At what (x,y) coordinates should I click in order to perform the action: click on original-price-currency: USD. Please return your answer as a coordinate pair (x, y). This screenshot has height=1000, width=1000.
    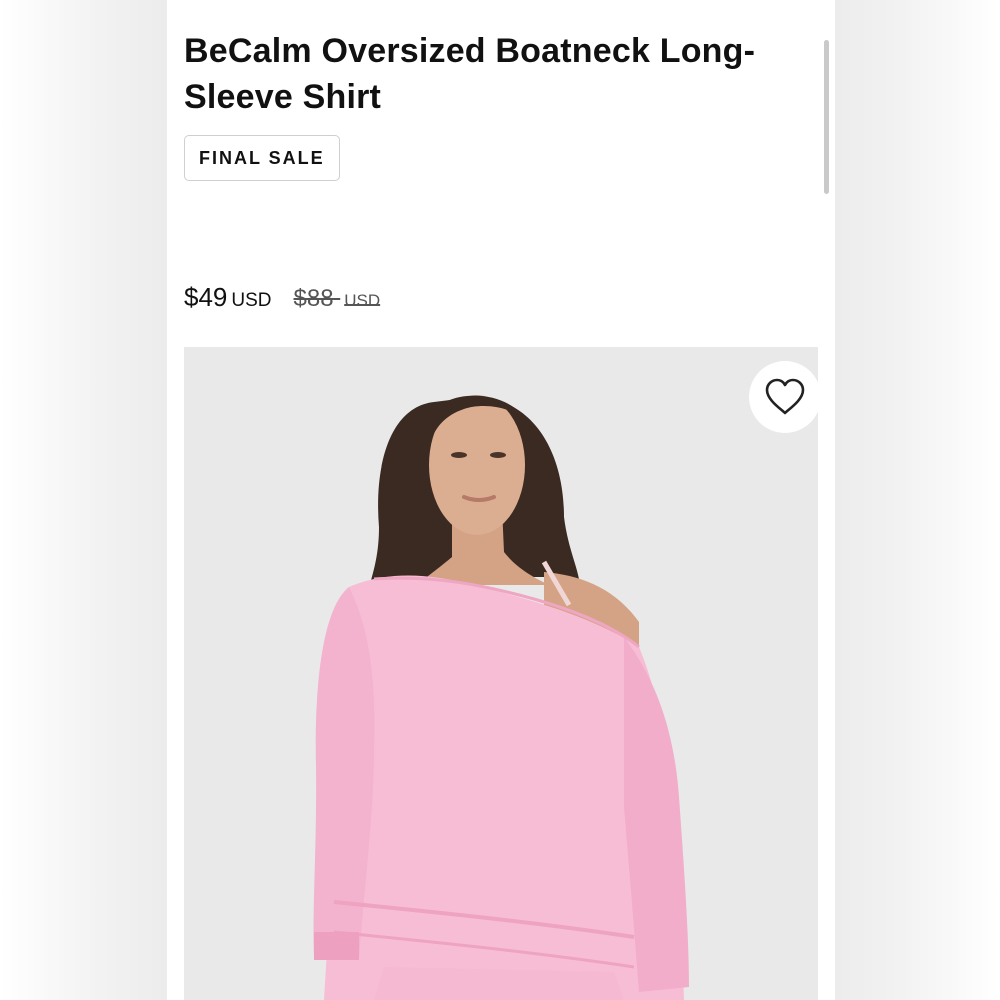
    Looking at the image, I should click on (362, 300).